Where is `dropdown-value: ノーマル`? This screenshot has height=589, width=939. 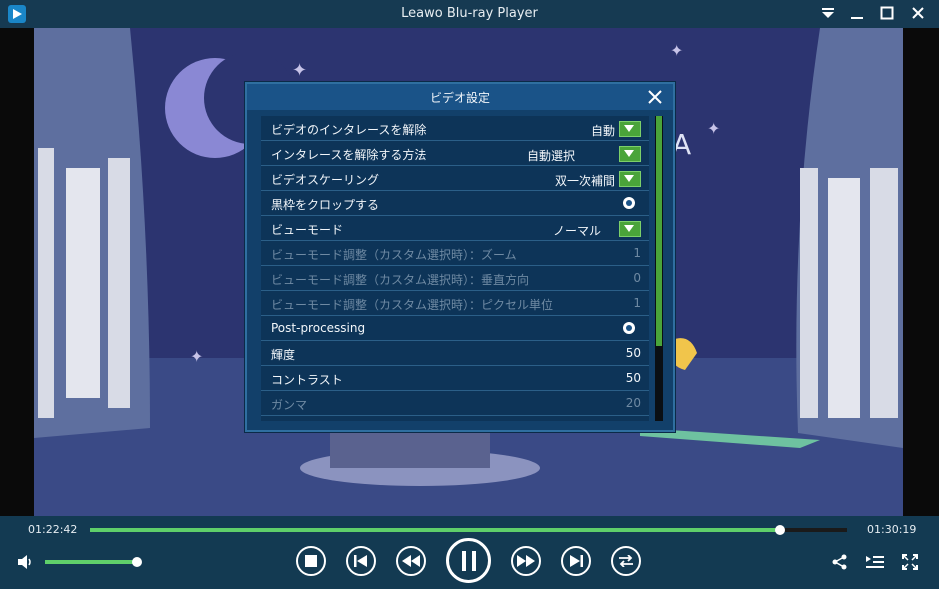
dropdown-value: ノーマル is located at coordinates (577, 230).